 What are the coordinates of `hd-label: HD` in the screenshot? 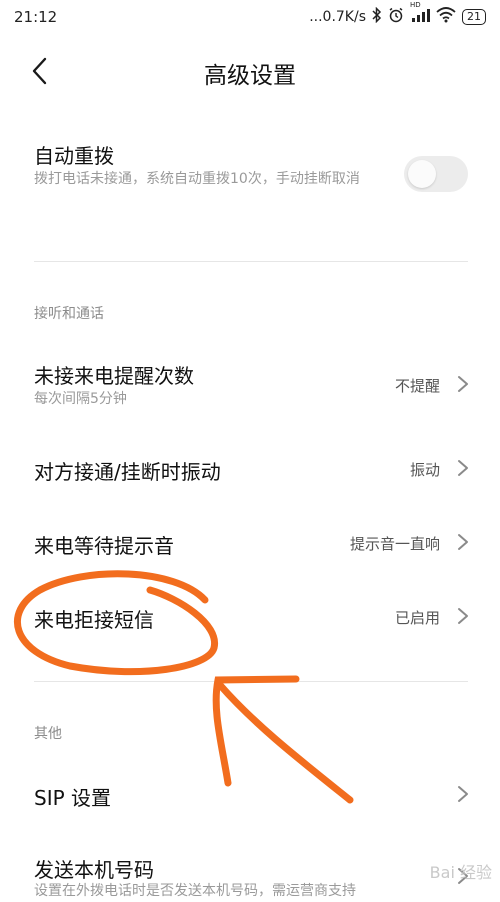 It's located at (415, 5).